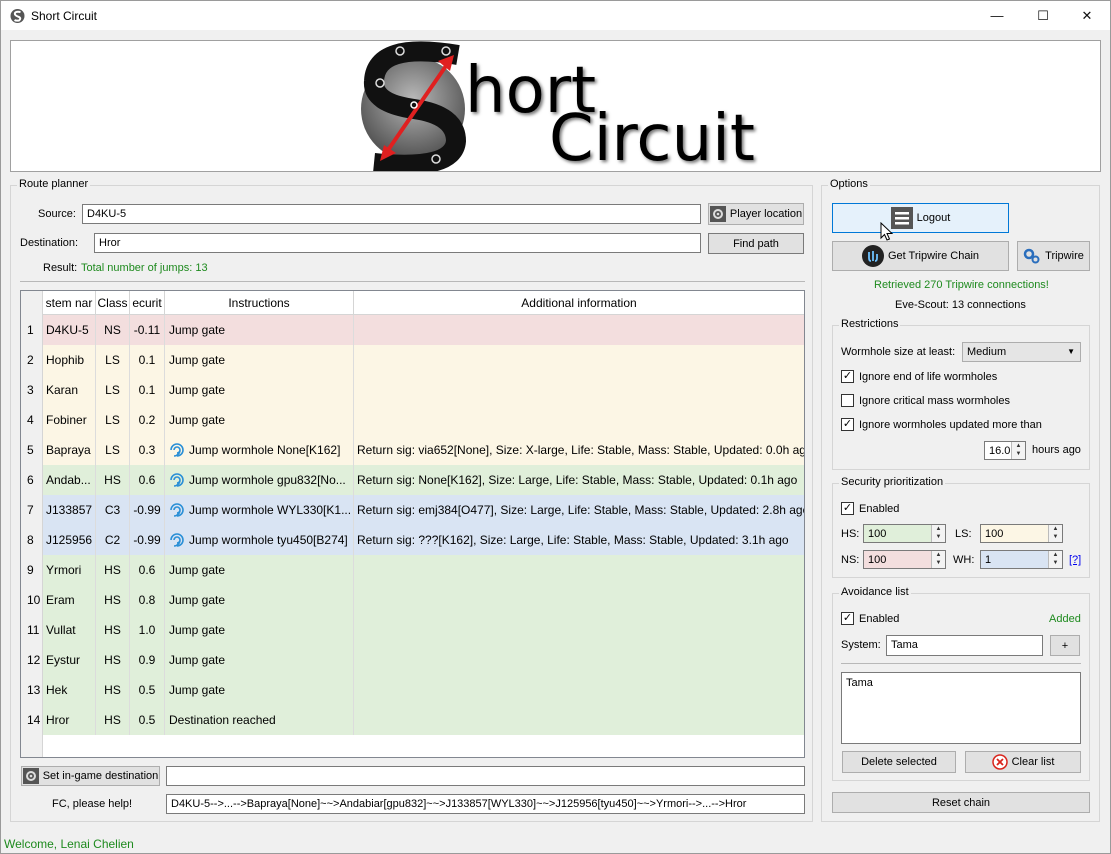 The image size is (1111, 854). What do you see at coordinates (892, 482) in the screenshot?
I see `security-title: Security prioritization` at bounding box center [892, 482].